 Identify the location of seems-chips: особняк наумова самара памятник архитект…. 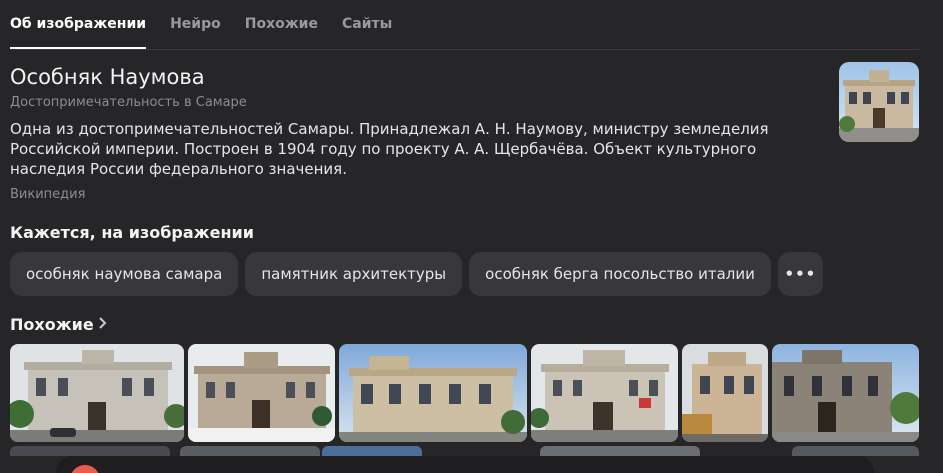
(416, 274).